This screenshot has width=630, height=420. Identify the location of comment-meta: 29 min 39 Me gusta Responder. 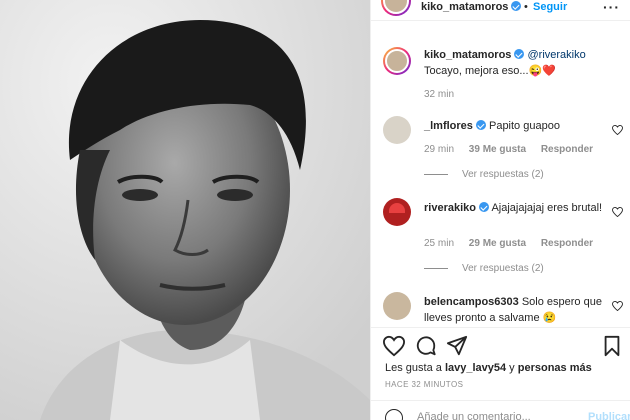
(514, 149).